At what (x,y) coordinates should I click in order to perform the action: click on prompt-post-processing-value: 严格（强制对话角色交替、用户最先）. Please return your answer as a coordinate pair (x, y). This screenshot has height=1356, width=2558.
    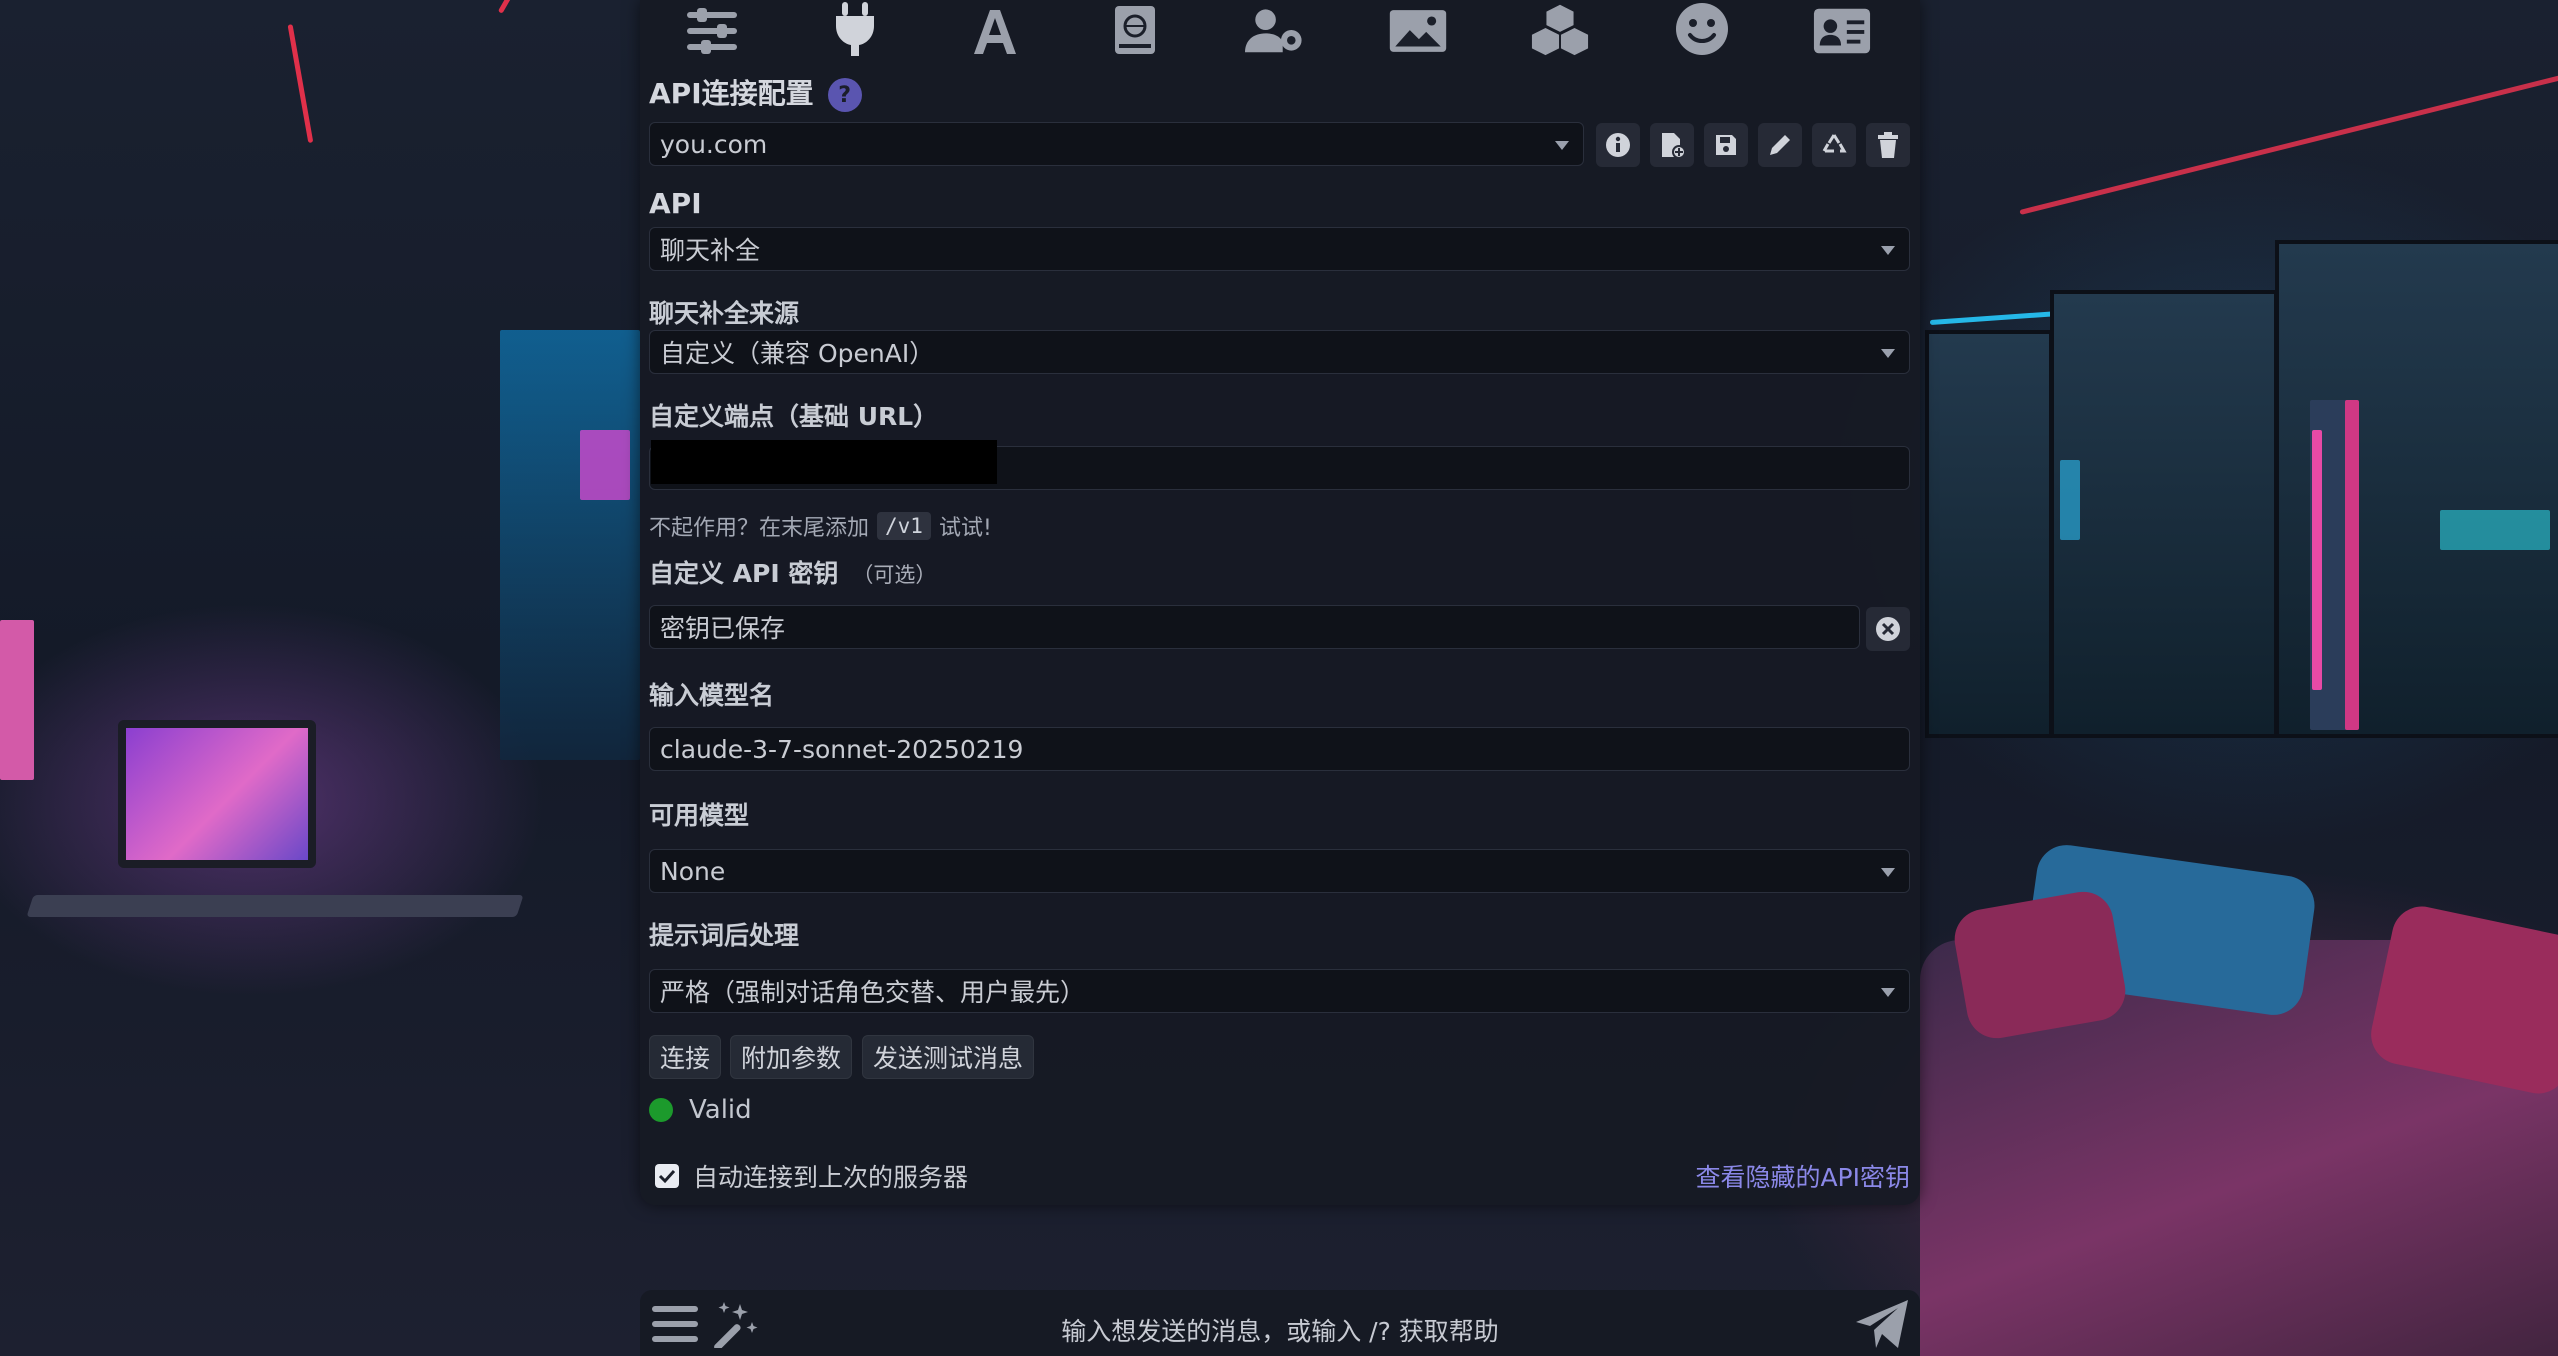
    Looking at the image, I should click on (873, 992).